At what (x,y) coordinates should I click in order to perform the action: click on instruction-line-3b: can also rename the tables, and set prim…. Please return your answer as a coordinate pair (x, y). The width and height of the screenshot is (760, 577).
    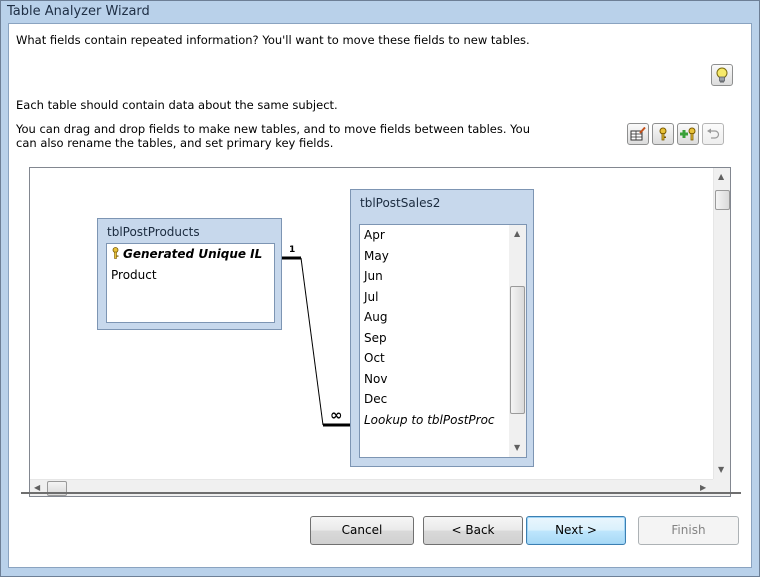
    Looking at the image, I should click on (175, 143).